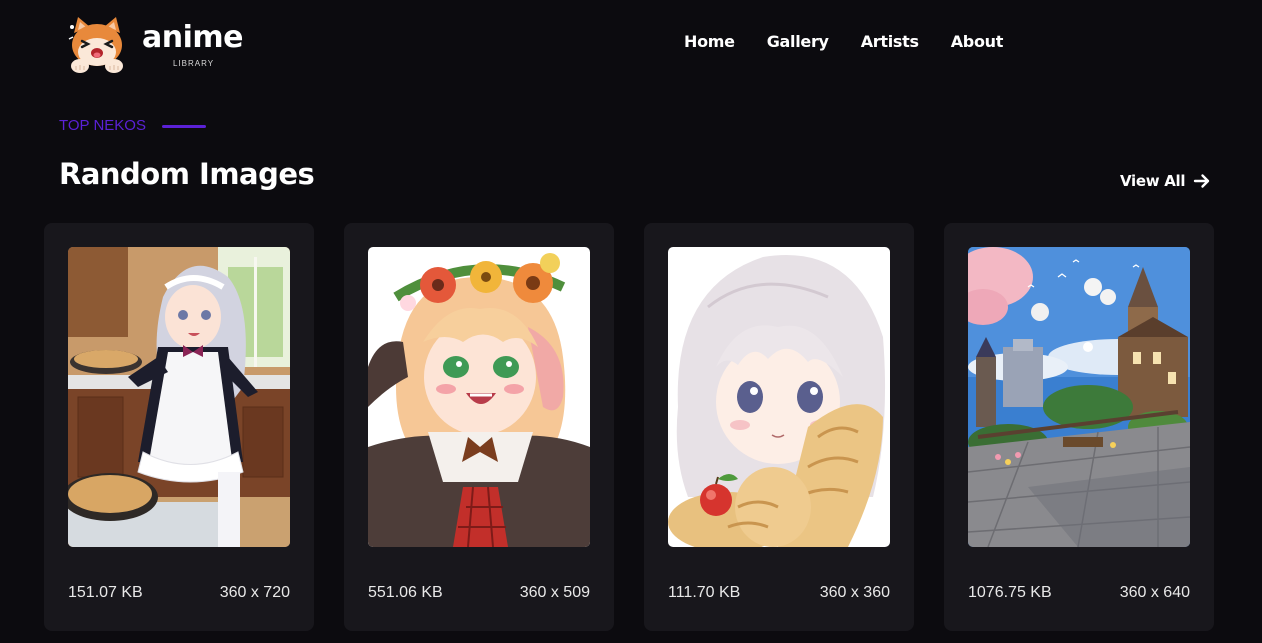 This screenshot has width=1262, height=643. Describe the element at coordinates (193, 37) in the screenshot. I see `logo-word: anime` at that location.